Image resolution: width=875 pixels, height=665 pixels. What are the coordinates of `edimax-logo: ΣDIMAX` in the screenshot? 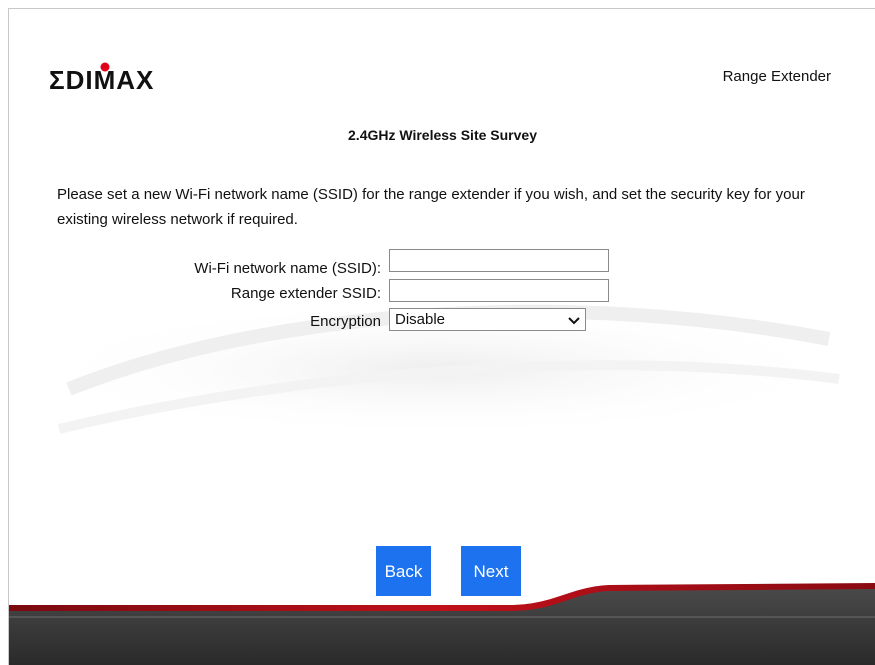 It's located at (101, 77).